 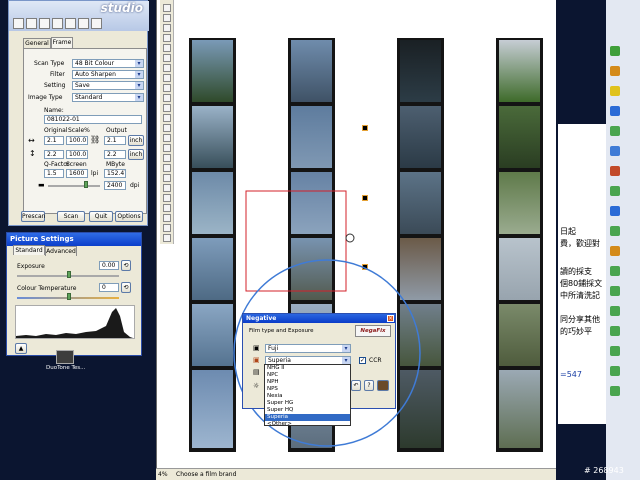 I want to click on dropdown-option: Nexia, so click(x=307, y=396).